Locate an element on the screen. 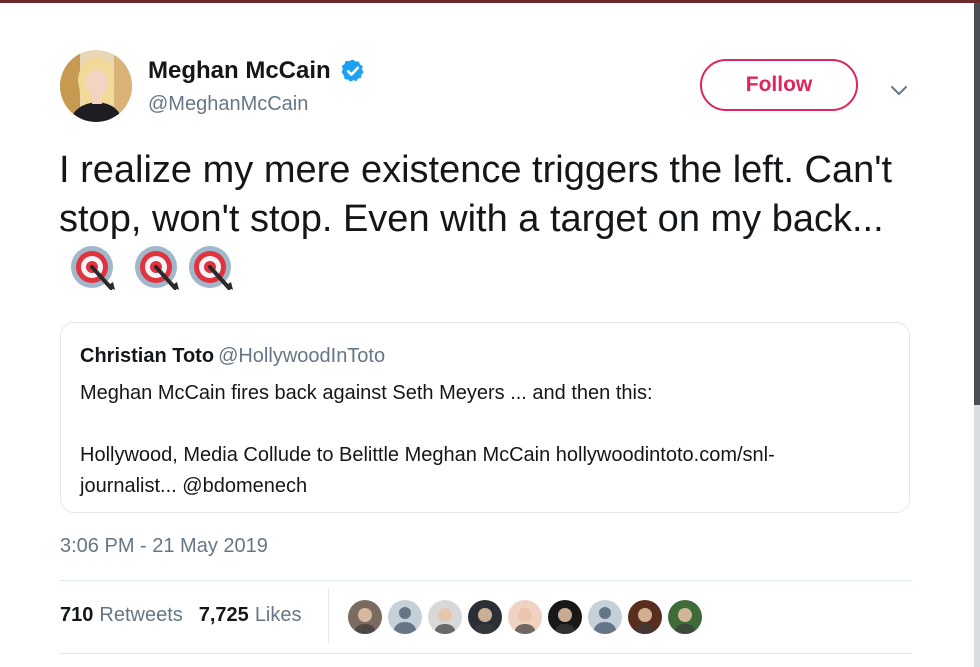 Image resolution: width=980 pixels, height=667 pixels. verified-badge-icon is located at coordinates (352, 70).